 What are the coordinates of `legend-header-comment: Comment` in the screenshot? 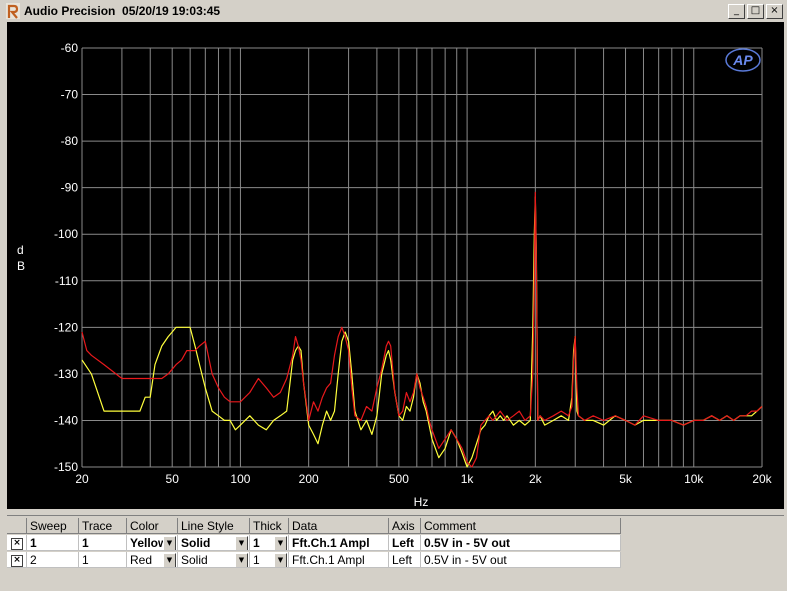 It's located at (521, 526).